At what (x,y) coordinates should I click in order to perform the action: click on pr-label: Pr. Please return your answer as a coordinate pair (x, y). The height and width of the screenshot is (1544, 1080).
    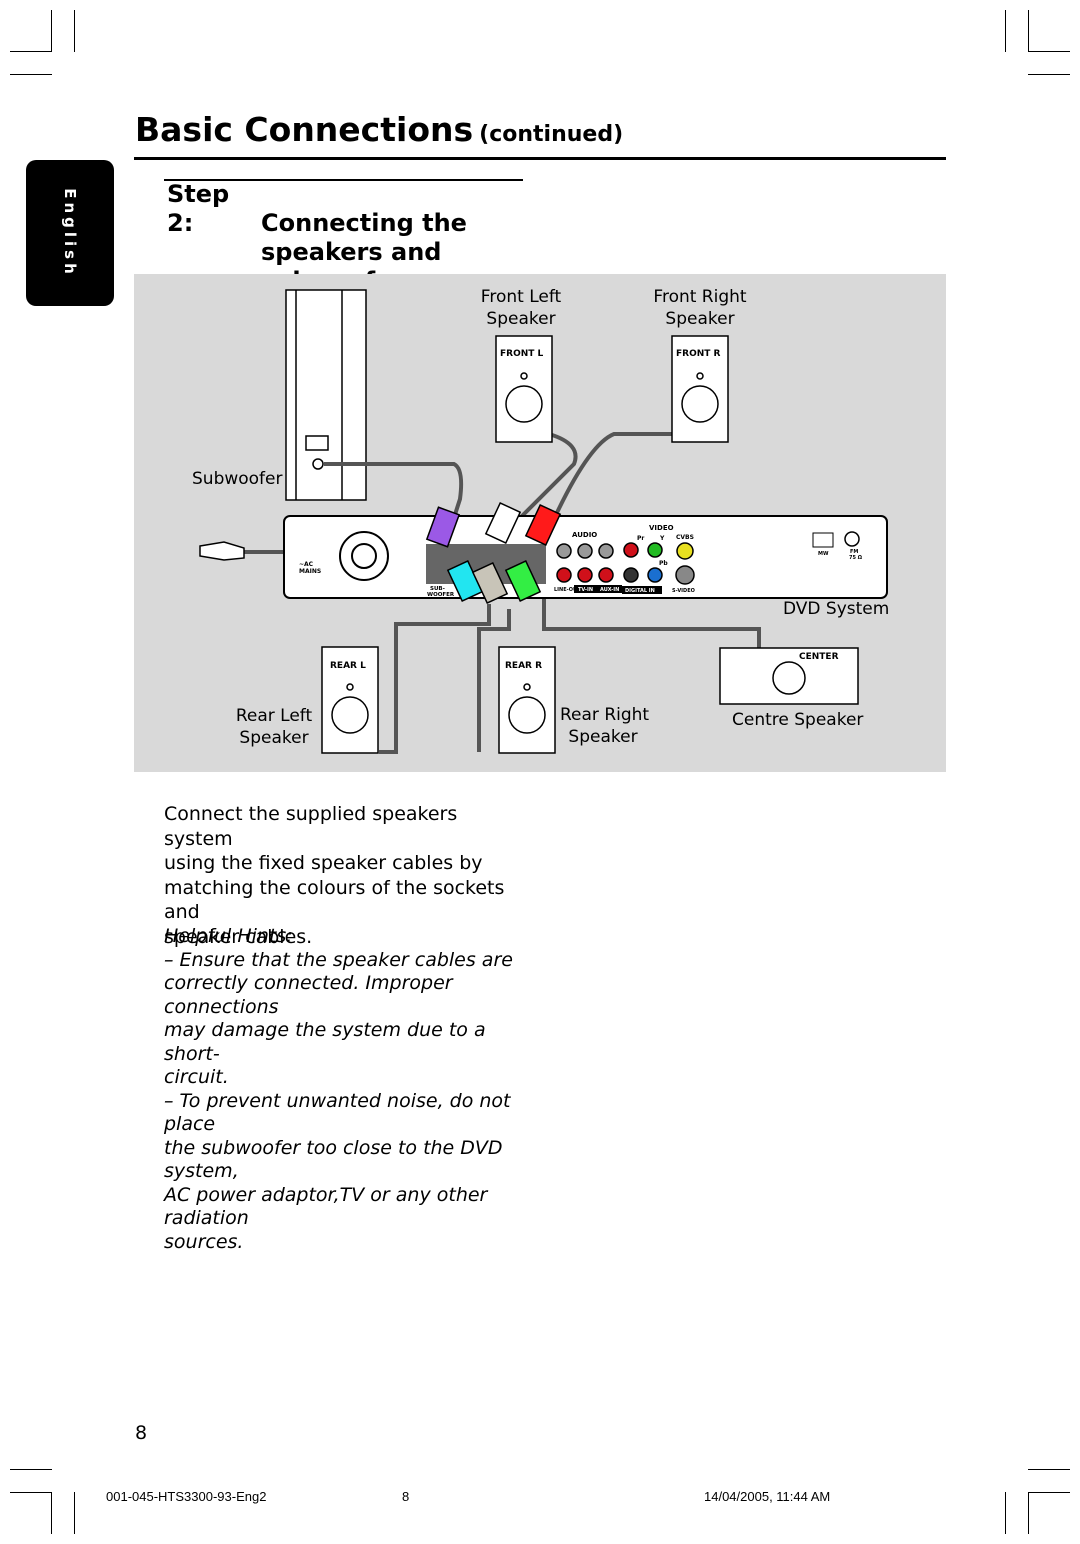
    Looking at the image, I should click on (640, 538).